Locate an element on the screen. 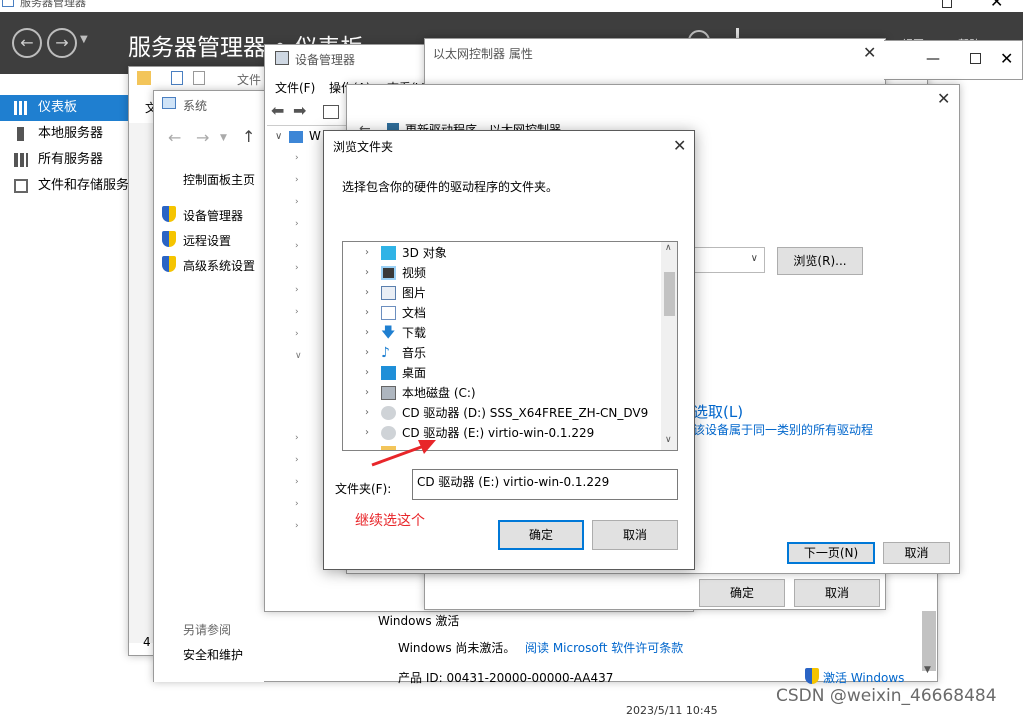  device-manager-icon is located at coordinates (282, 58).